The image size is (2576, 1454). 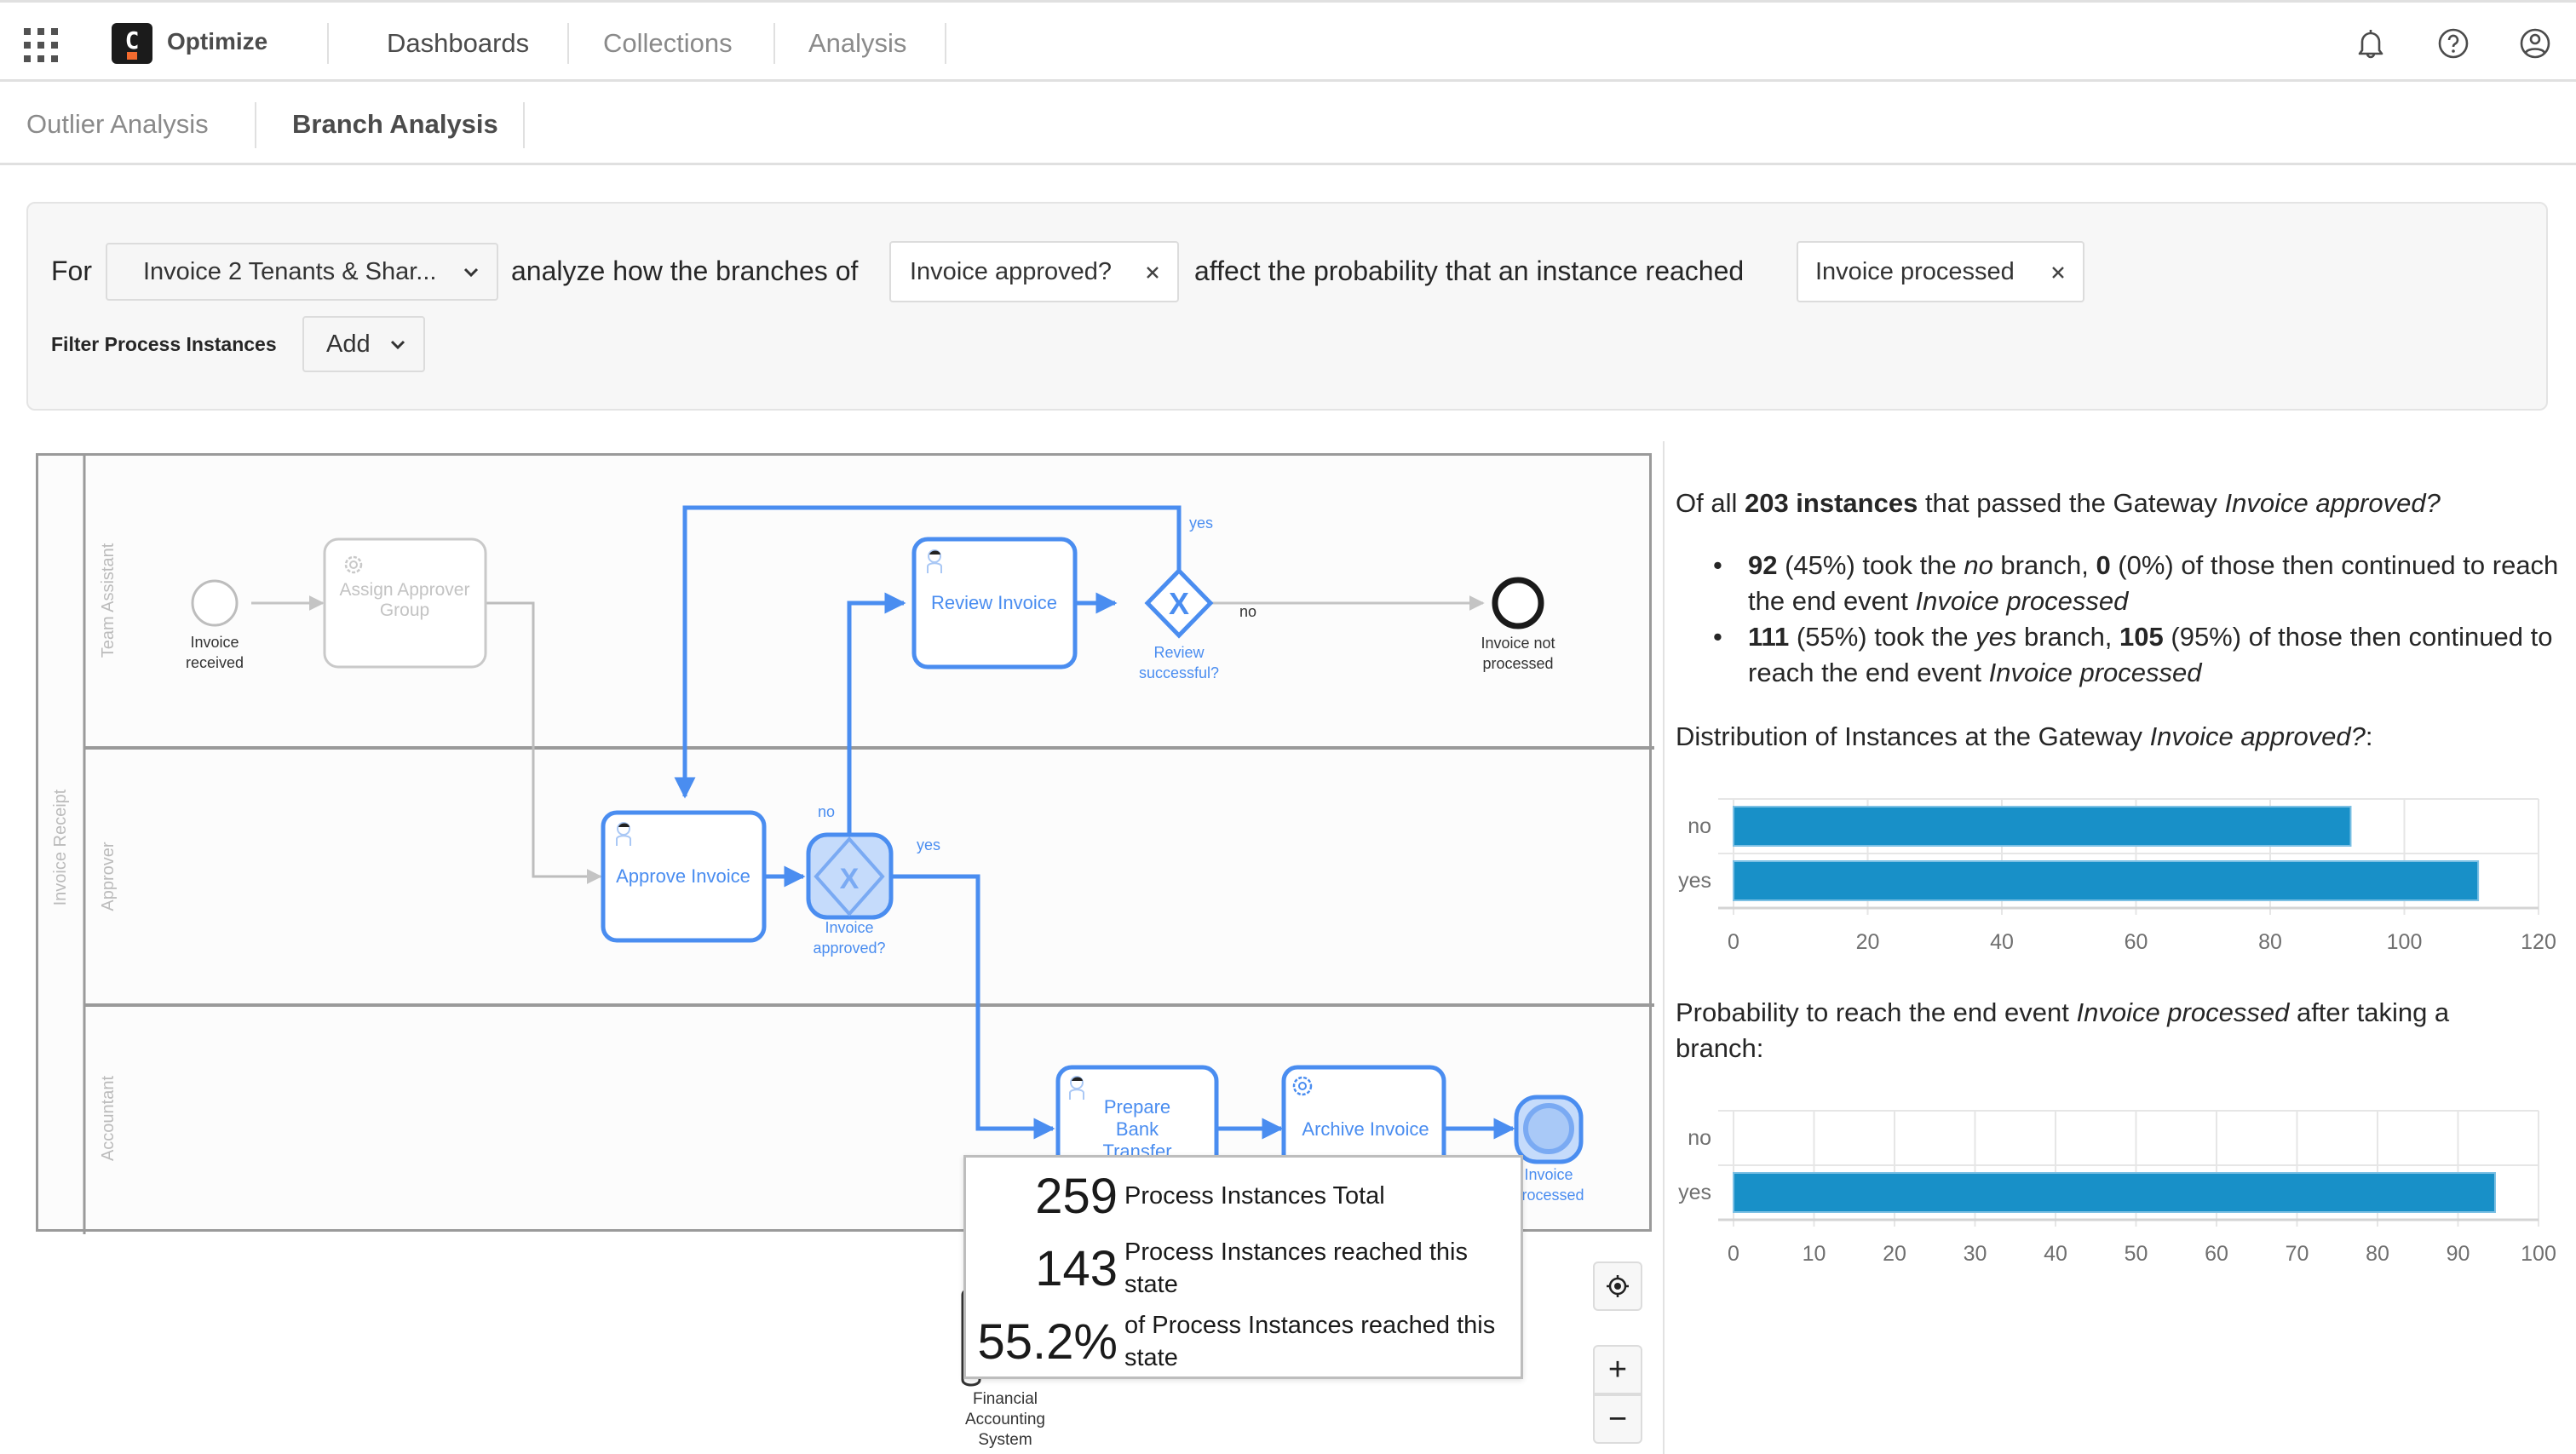 I want to click on nav-link-dashboards: Dashboards, so click(x=458, y=43).